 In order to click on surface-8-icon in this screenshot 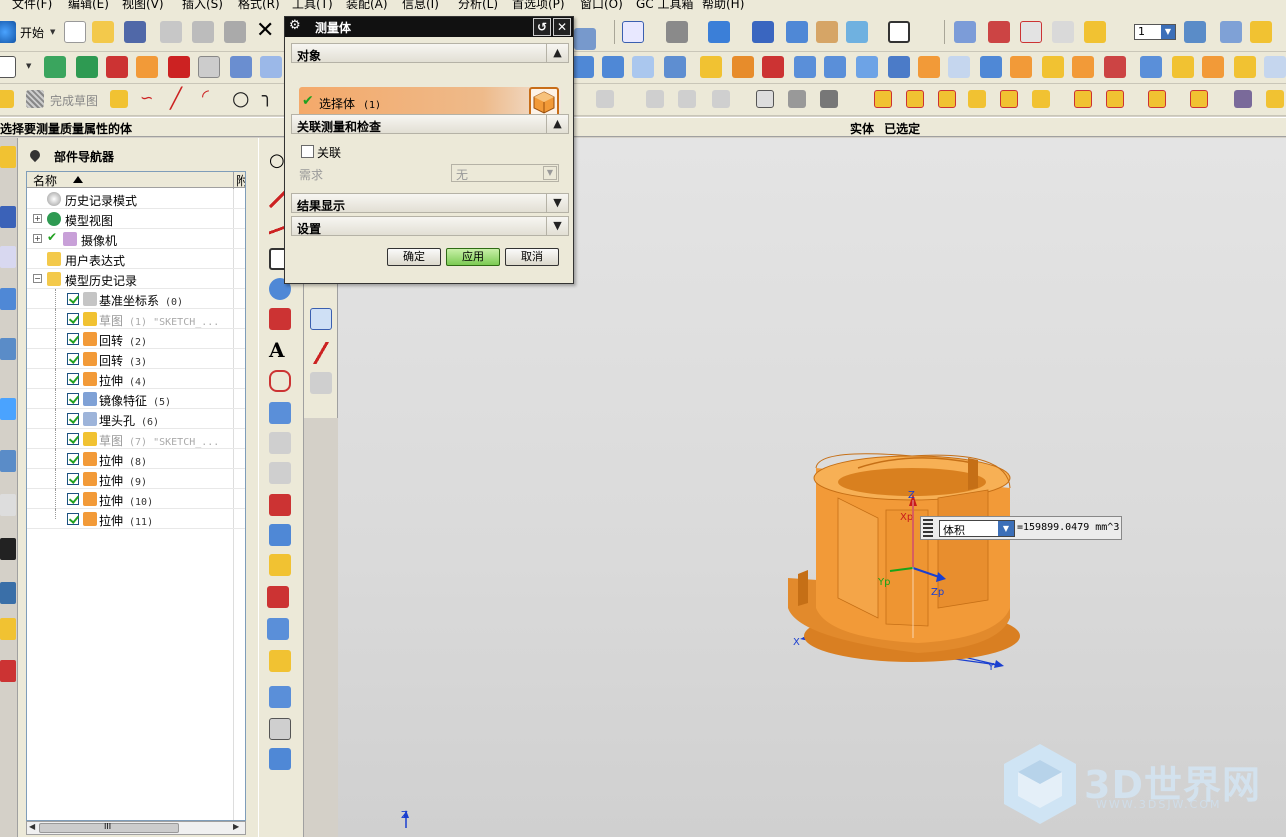, I will do `click(278, 629)`.